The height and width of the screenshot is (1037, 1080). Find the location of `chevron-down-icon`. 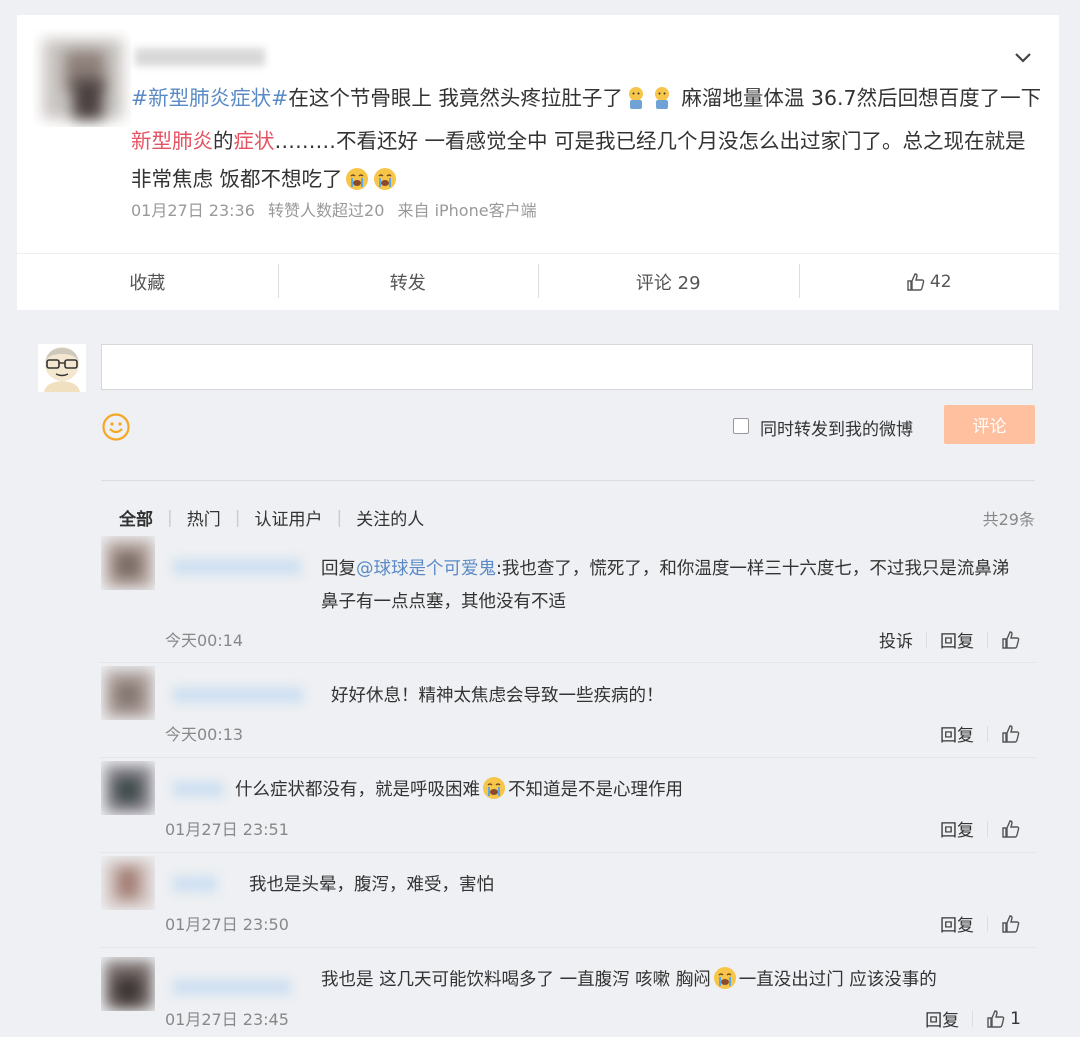

chevron-down-icon is located at coordinates (1023, 57).